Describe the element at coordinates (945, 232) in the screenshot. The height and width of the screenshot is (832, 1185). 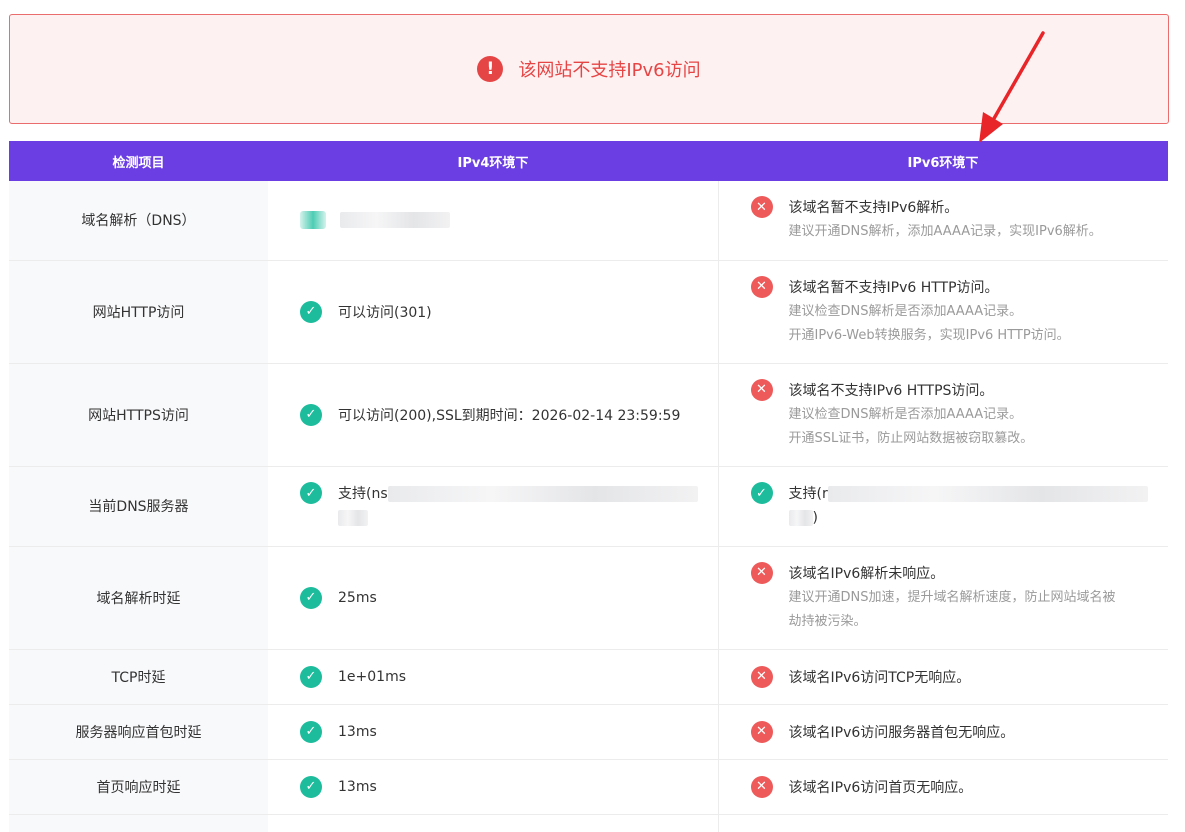
I see `ipv6-suggestion: 建议开通DNS解析，添加AAAA记录，实现IPv6解析。` at that location.